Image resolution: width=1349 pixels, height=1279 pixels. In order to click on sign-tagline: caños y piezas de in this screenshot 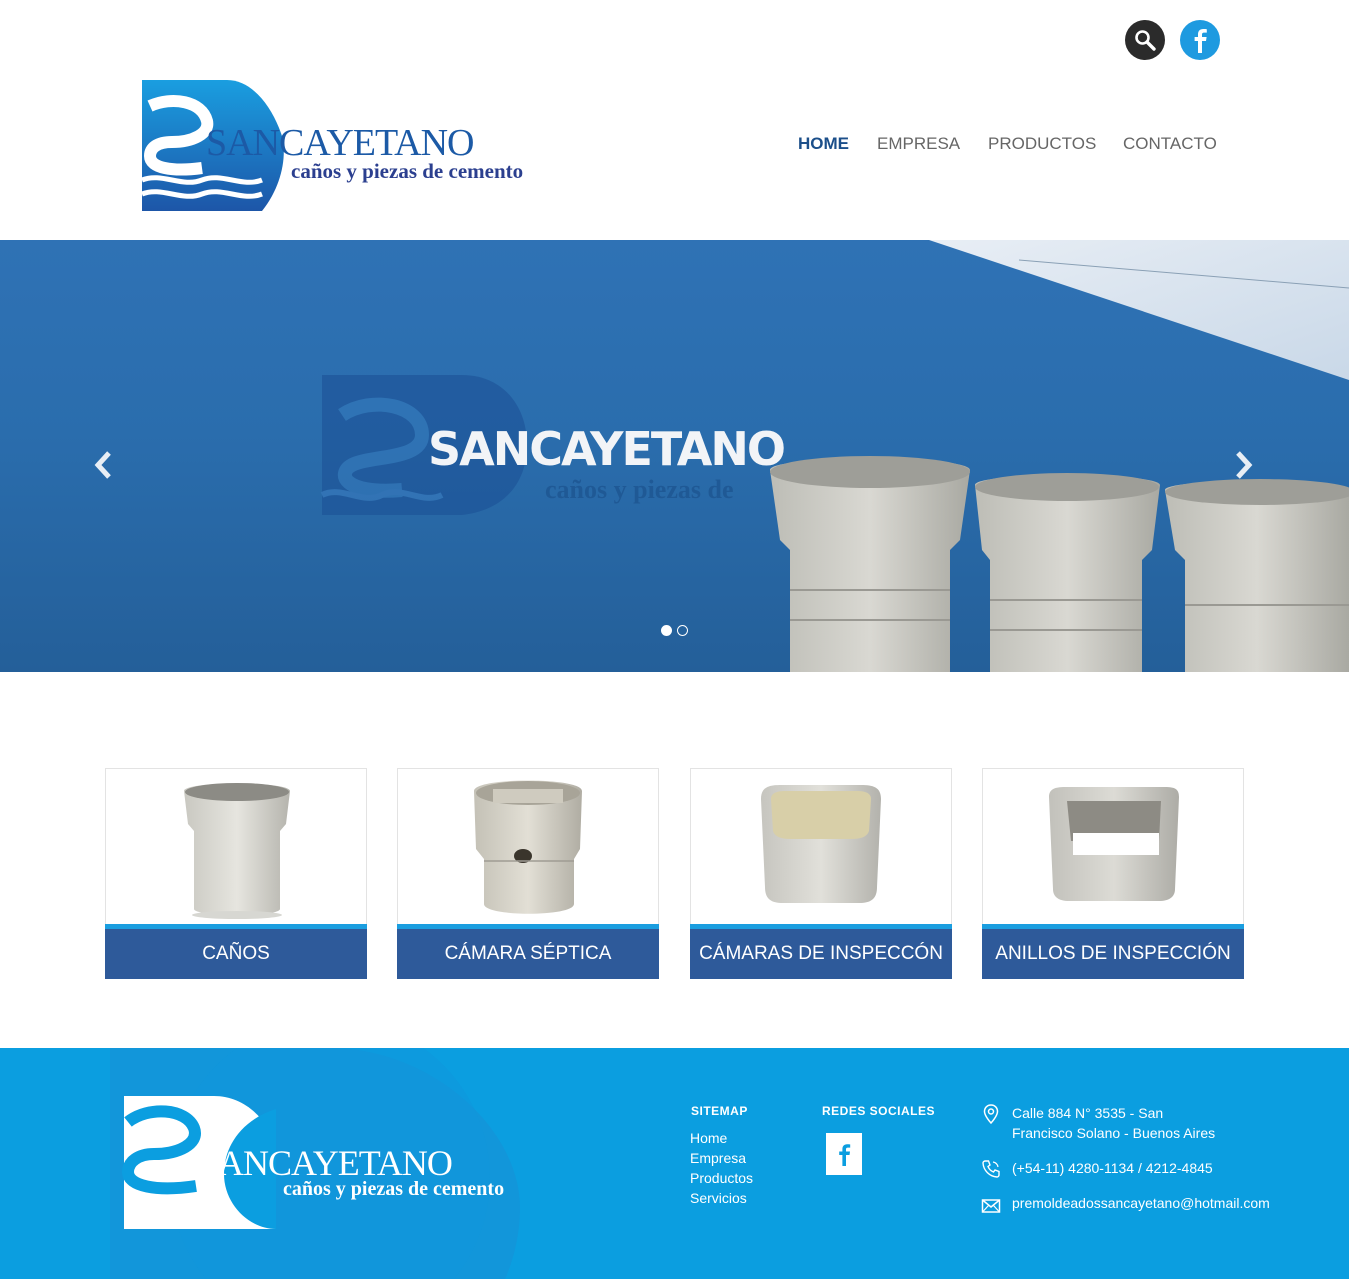, I will do `click(639, 489)`.